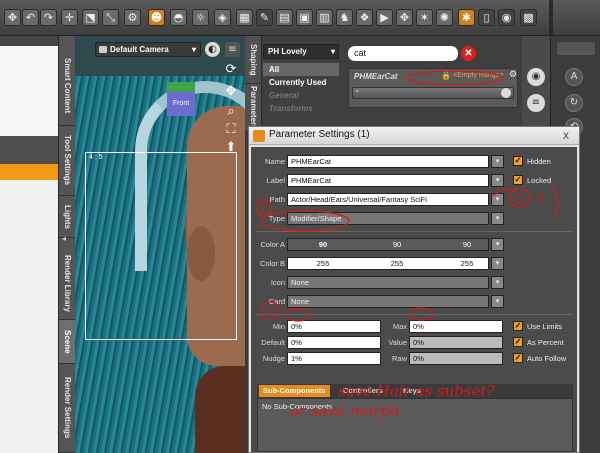 Image resolution: width=600 pixels, height=453 pixels. I want to click on collapse-left-icon: ◂, so click(64, 238).